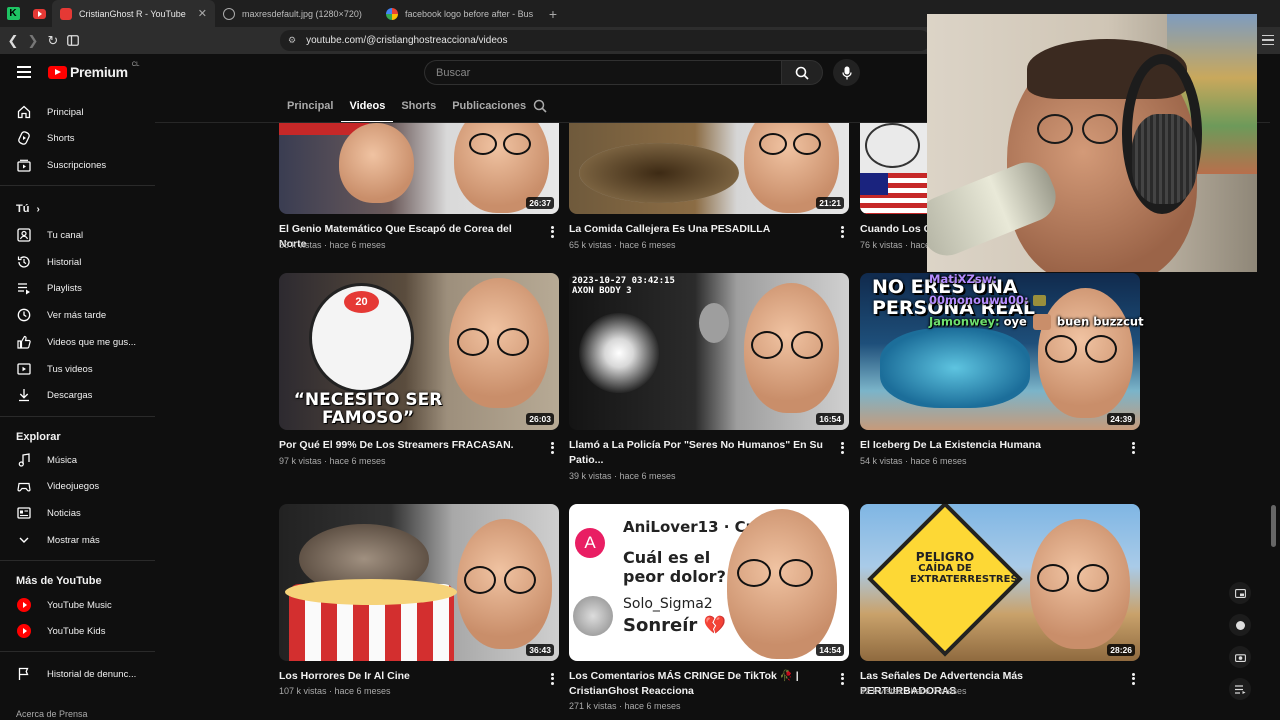 This screenshot has height=720, width=1280. Describe the element at coordinates (28, 209) in the screenshot. I see `you-section-header: Tú ›` at that location.